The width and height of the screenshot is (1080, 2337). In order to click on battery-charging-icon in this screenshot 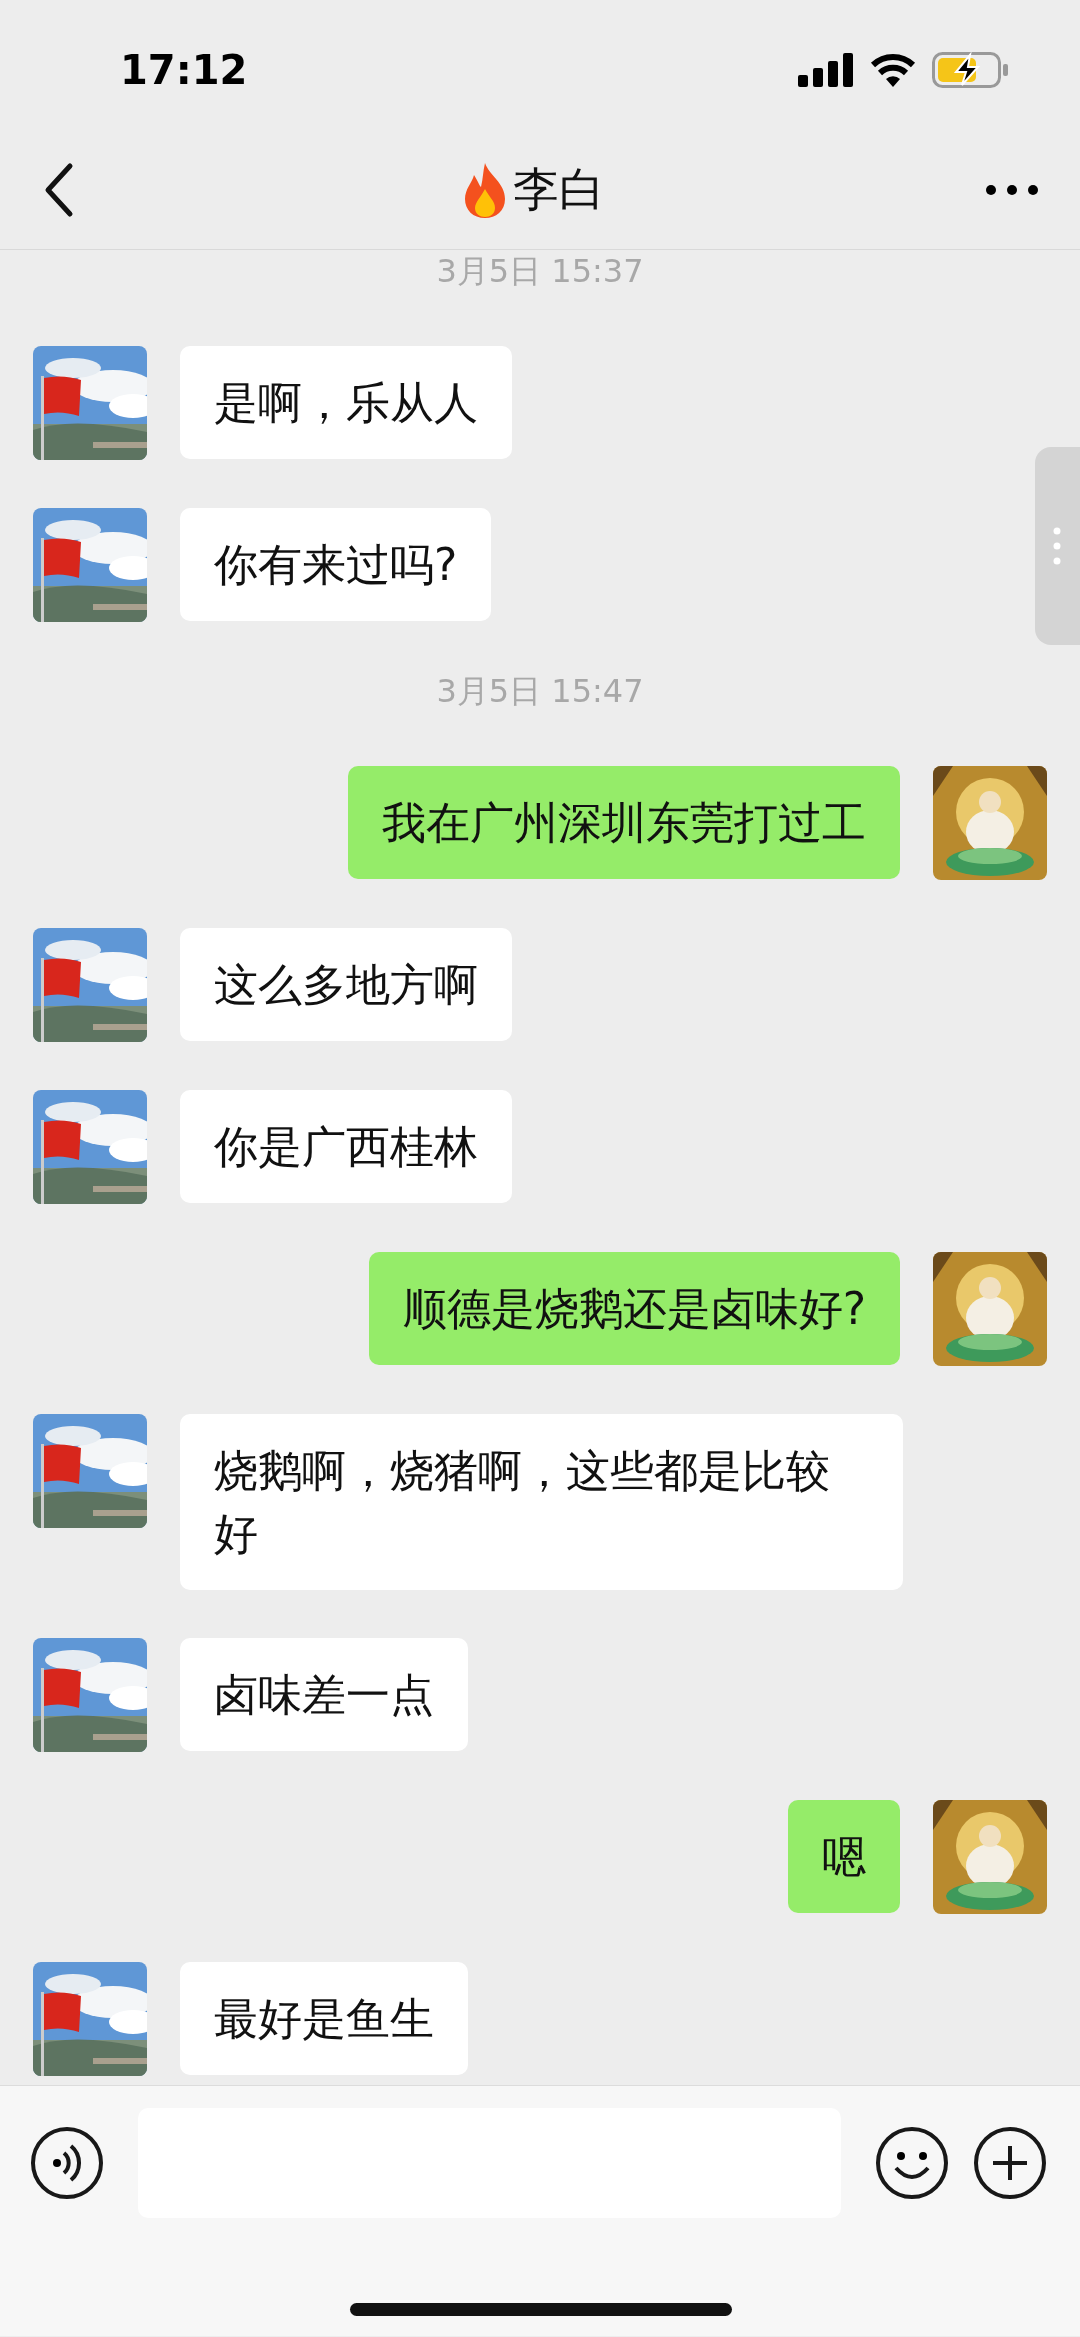, I will do `click(971, 70)`.